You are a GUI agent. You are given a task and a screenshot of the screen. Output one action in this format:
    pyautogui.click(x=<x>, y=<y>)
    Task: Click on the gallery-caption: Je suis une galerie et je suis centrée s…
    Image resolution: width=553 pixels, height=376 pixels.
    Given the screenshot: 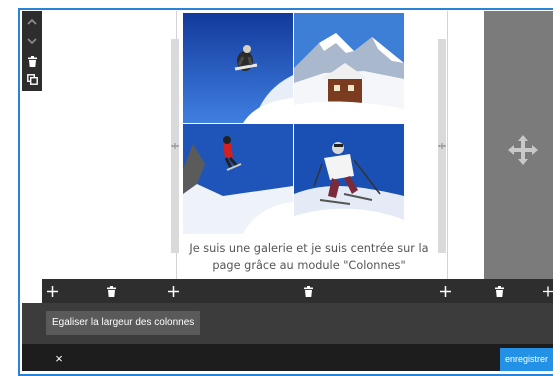 What is the action you would take?
    pyautogui.click(x=309, y=257)
    